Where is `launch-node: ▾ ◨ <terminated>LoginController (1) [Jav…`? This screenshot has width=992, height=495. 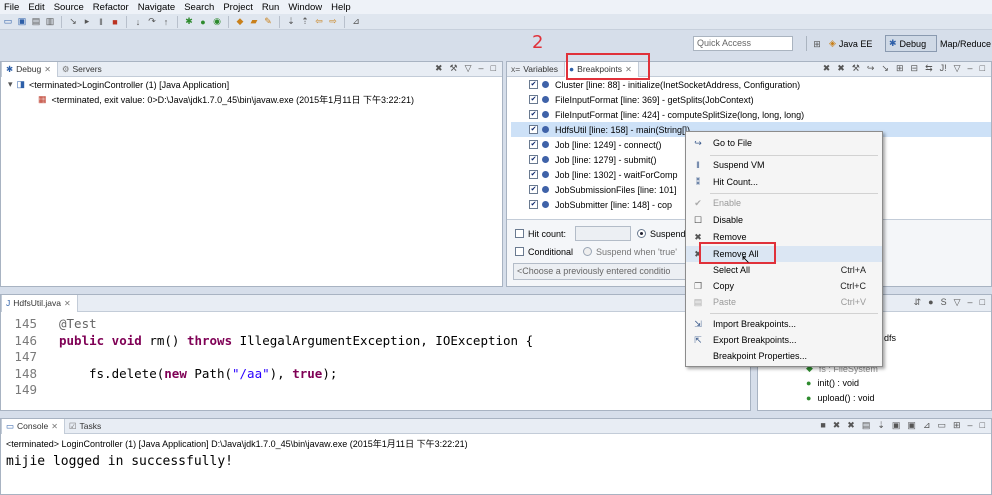
launch-node: ▾ ◨ <terminated>LoginController (1) [Jav… is located at coordinates (251, 84).